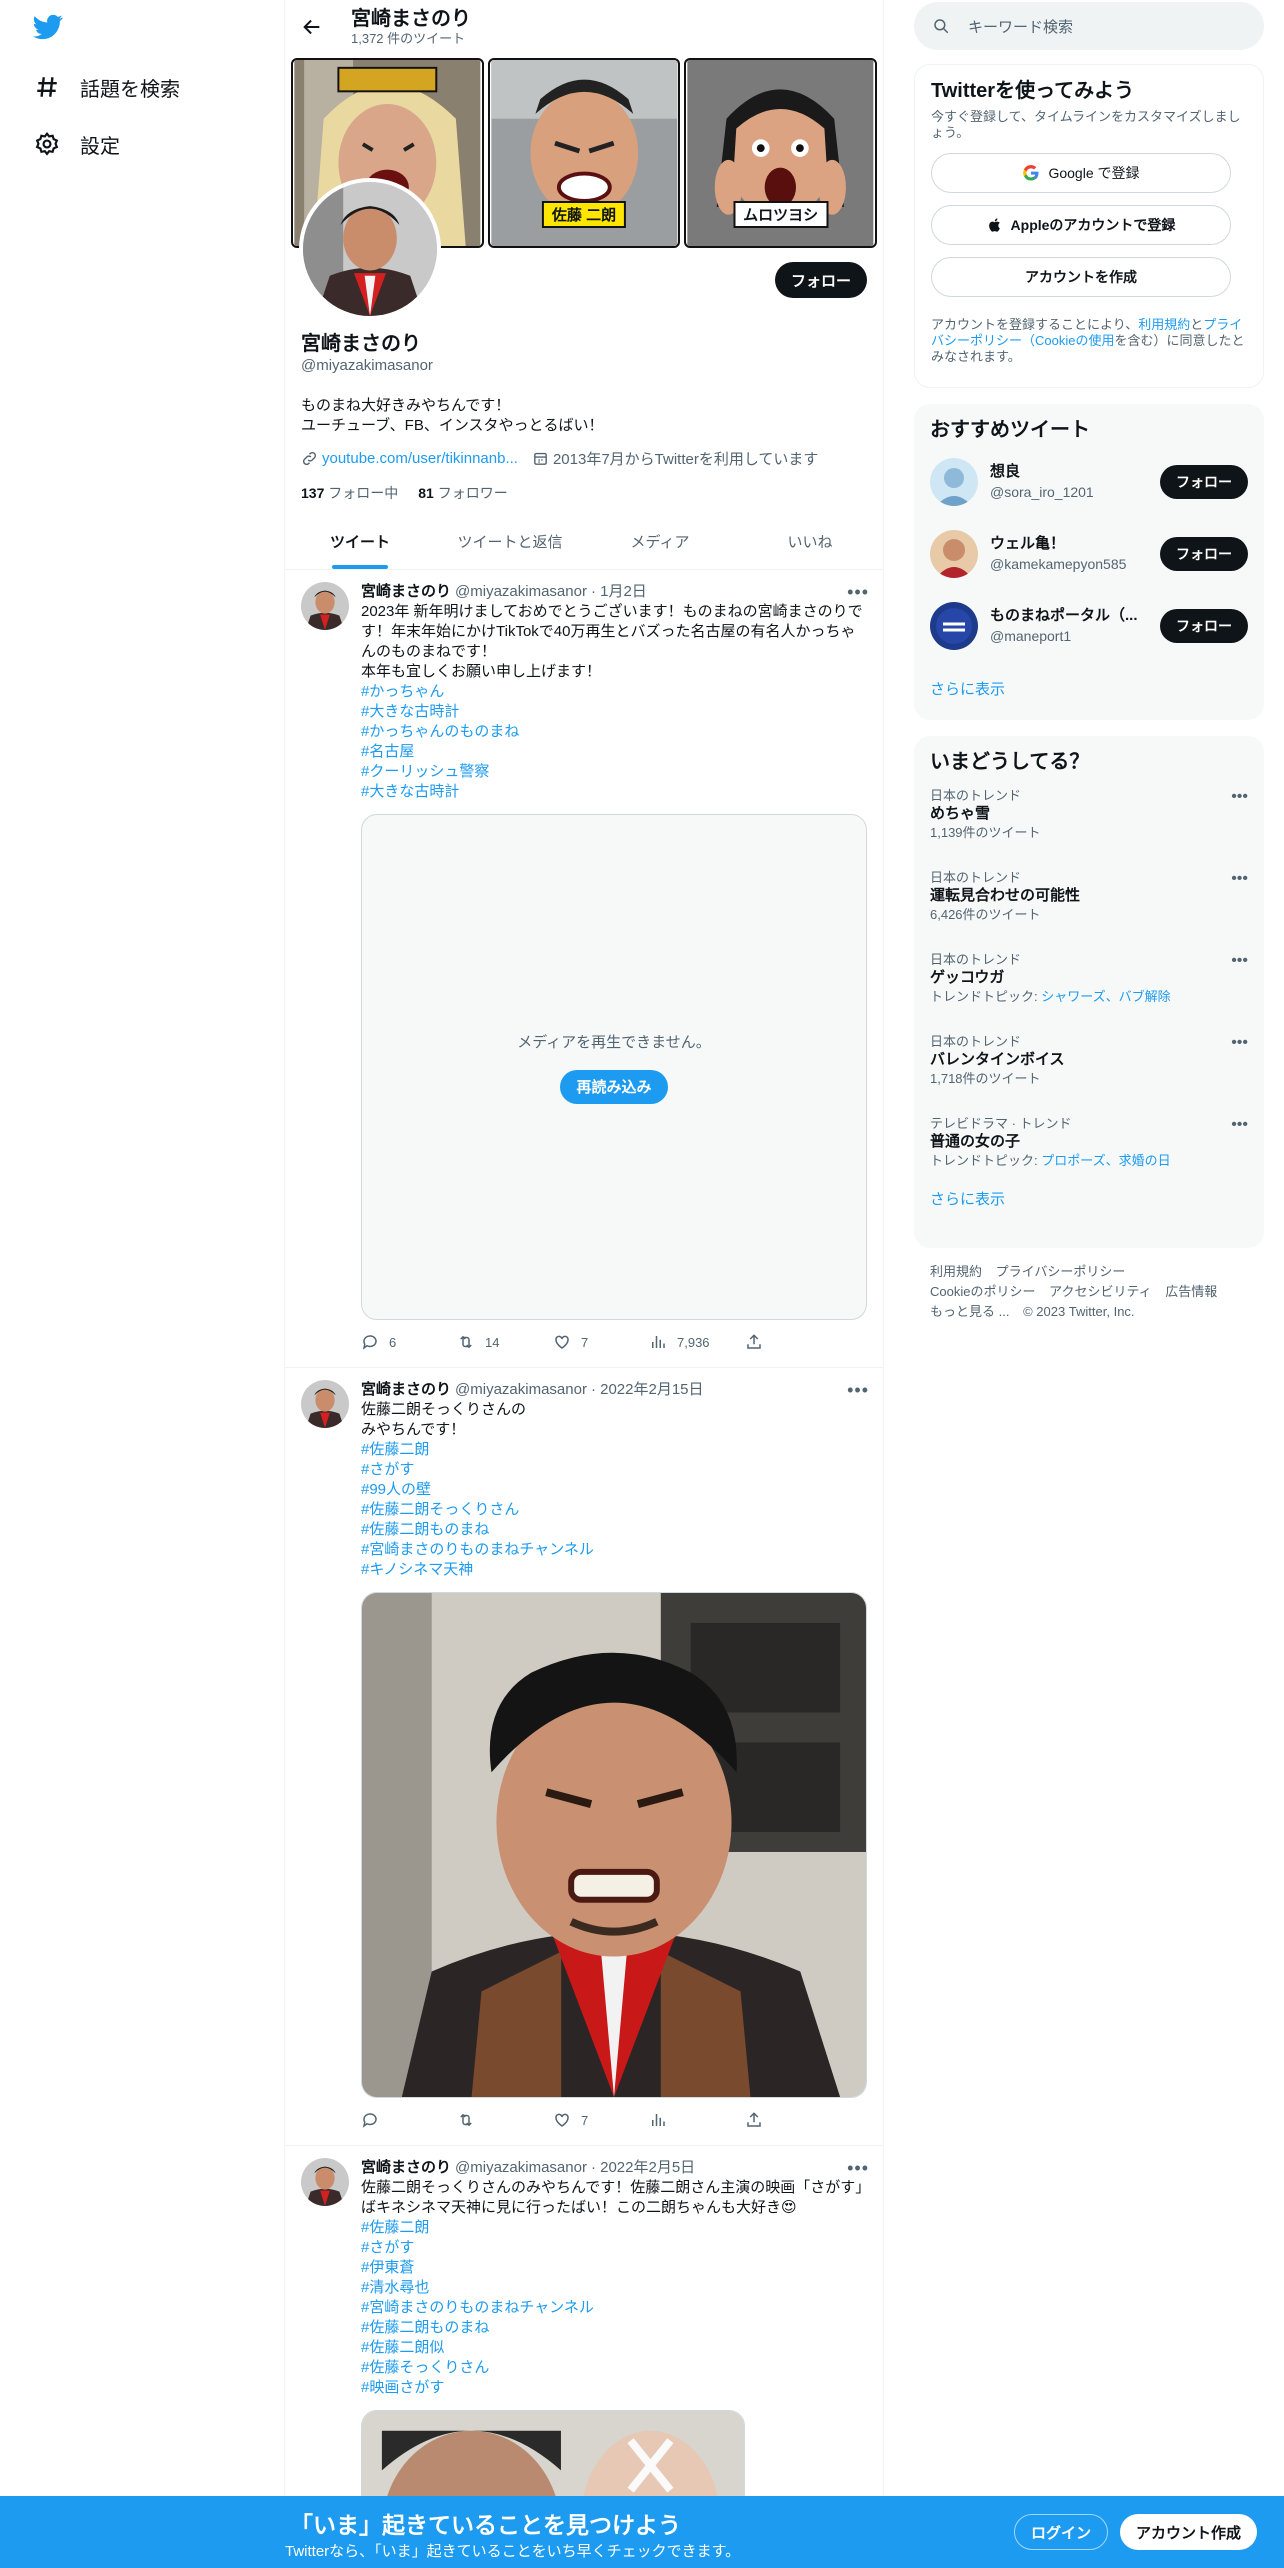 The width and height of the screenshot is (1284, 2568). Describe the element at coordinates (660, 541) in the screenshot. I see `tab-media: メディア` at that location.